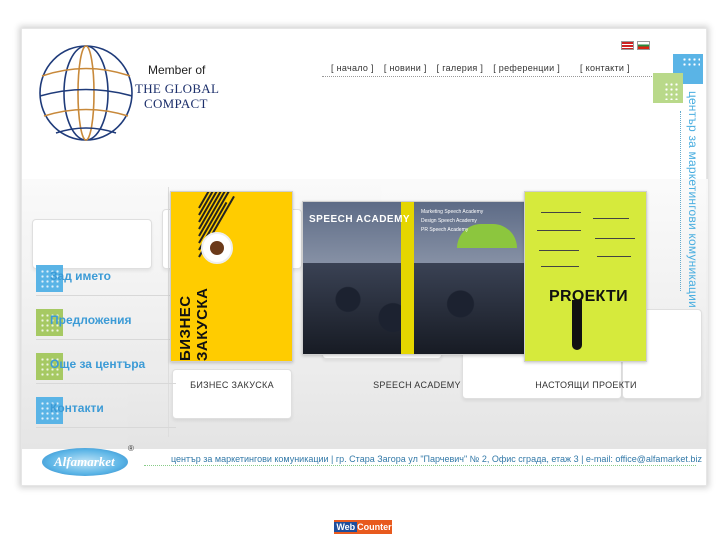  Describe the element at coordinates (415, 308) in the screenshot. I see `umbrellas-image` at that location.